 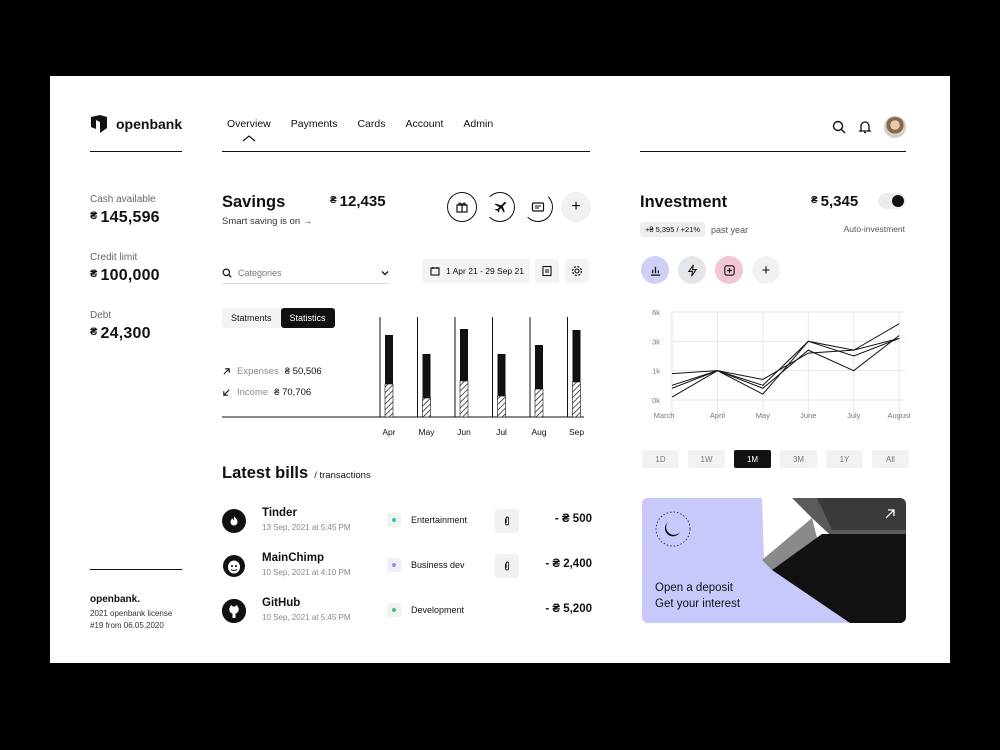 I want to click on chevron-down-icon, so click(x=385, y=272).